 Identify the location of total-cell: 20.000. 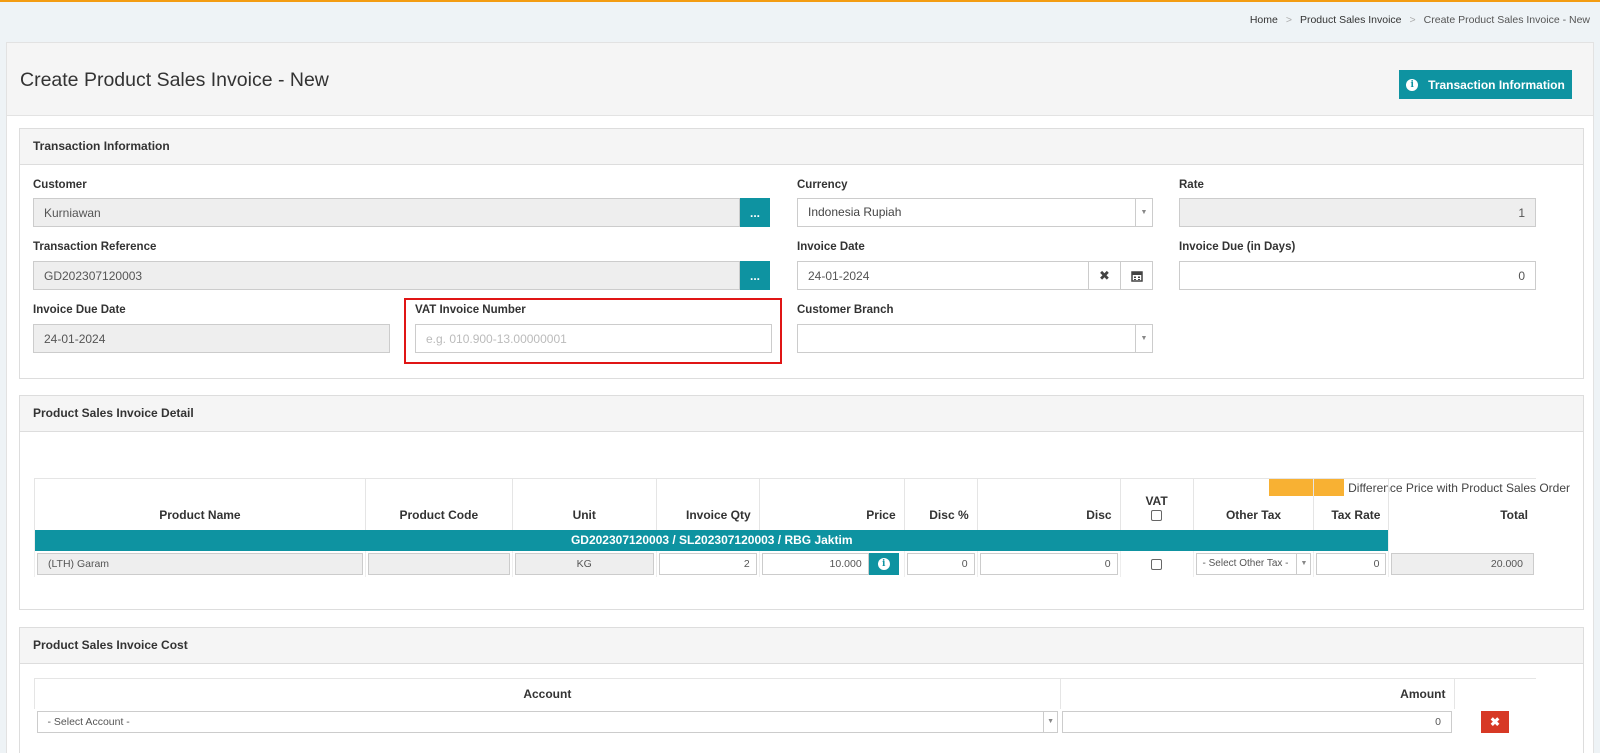
(1462, 563).